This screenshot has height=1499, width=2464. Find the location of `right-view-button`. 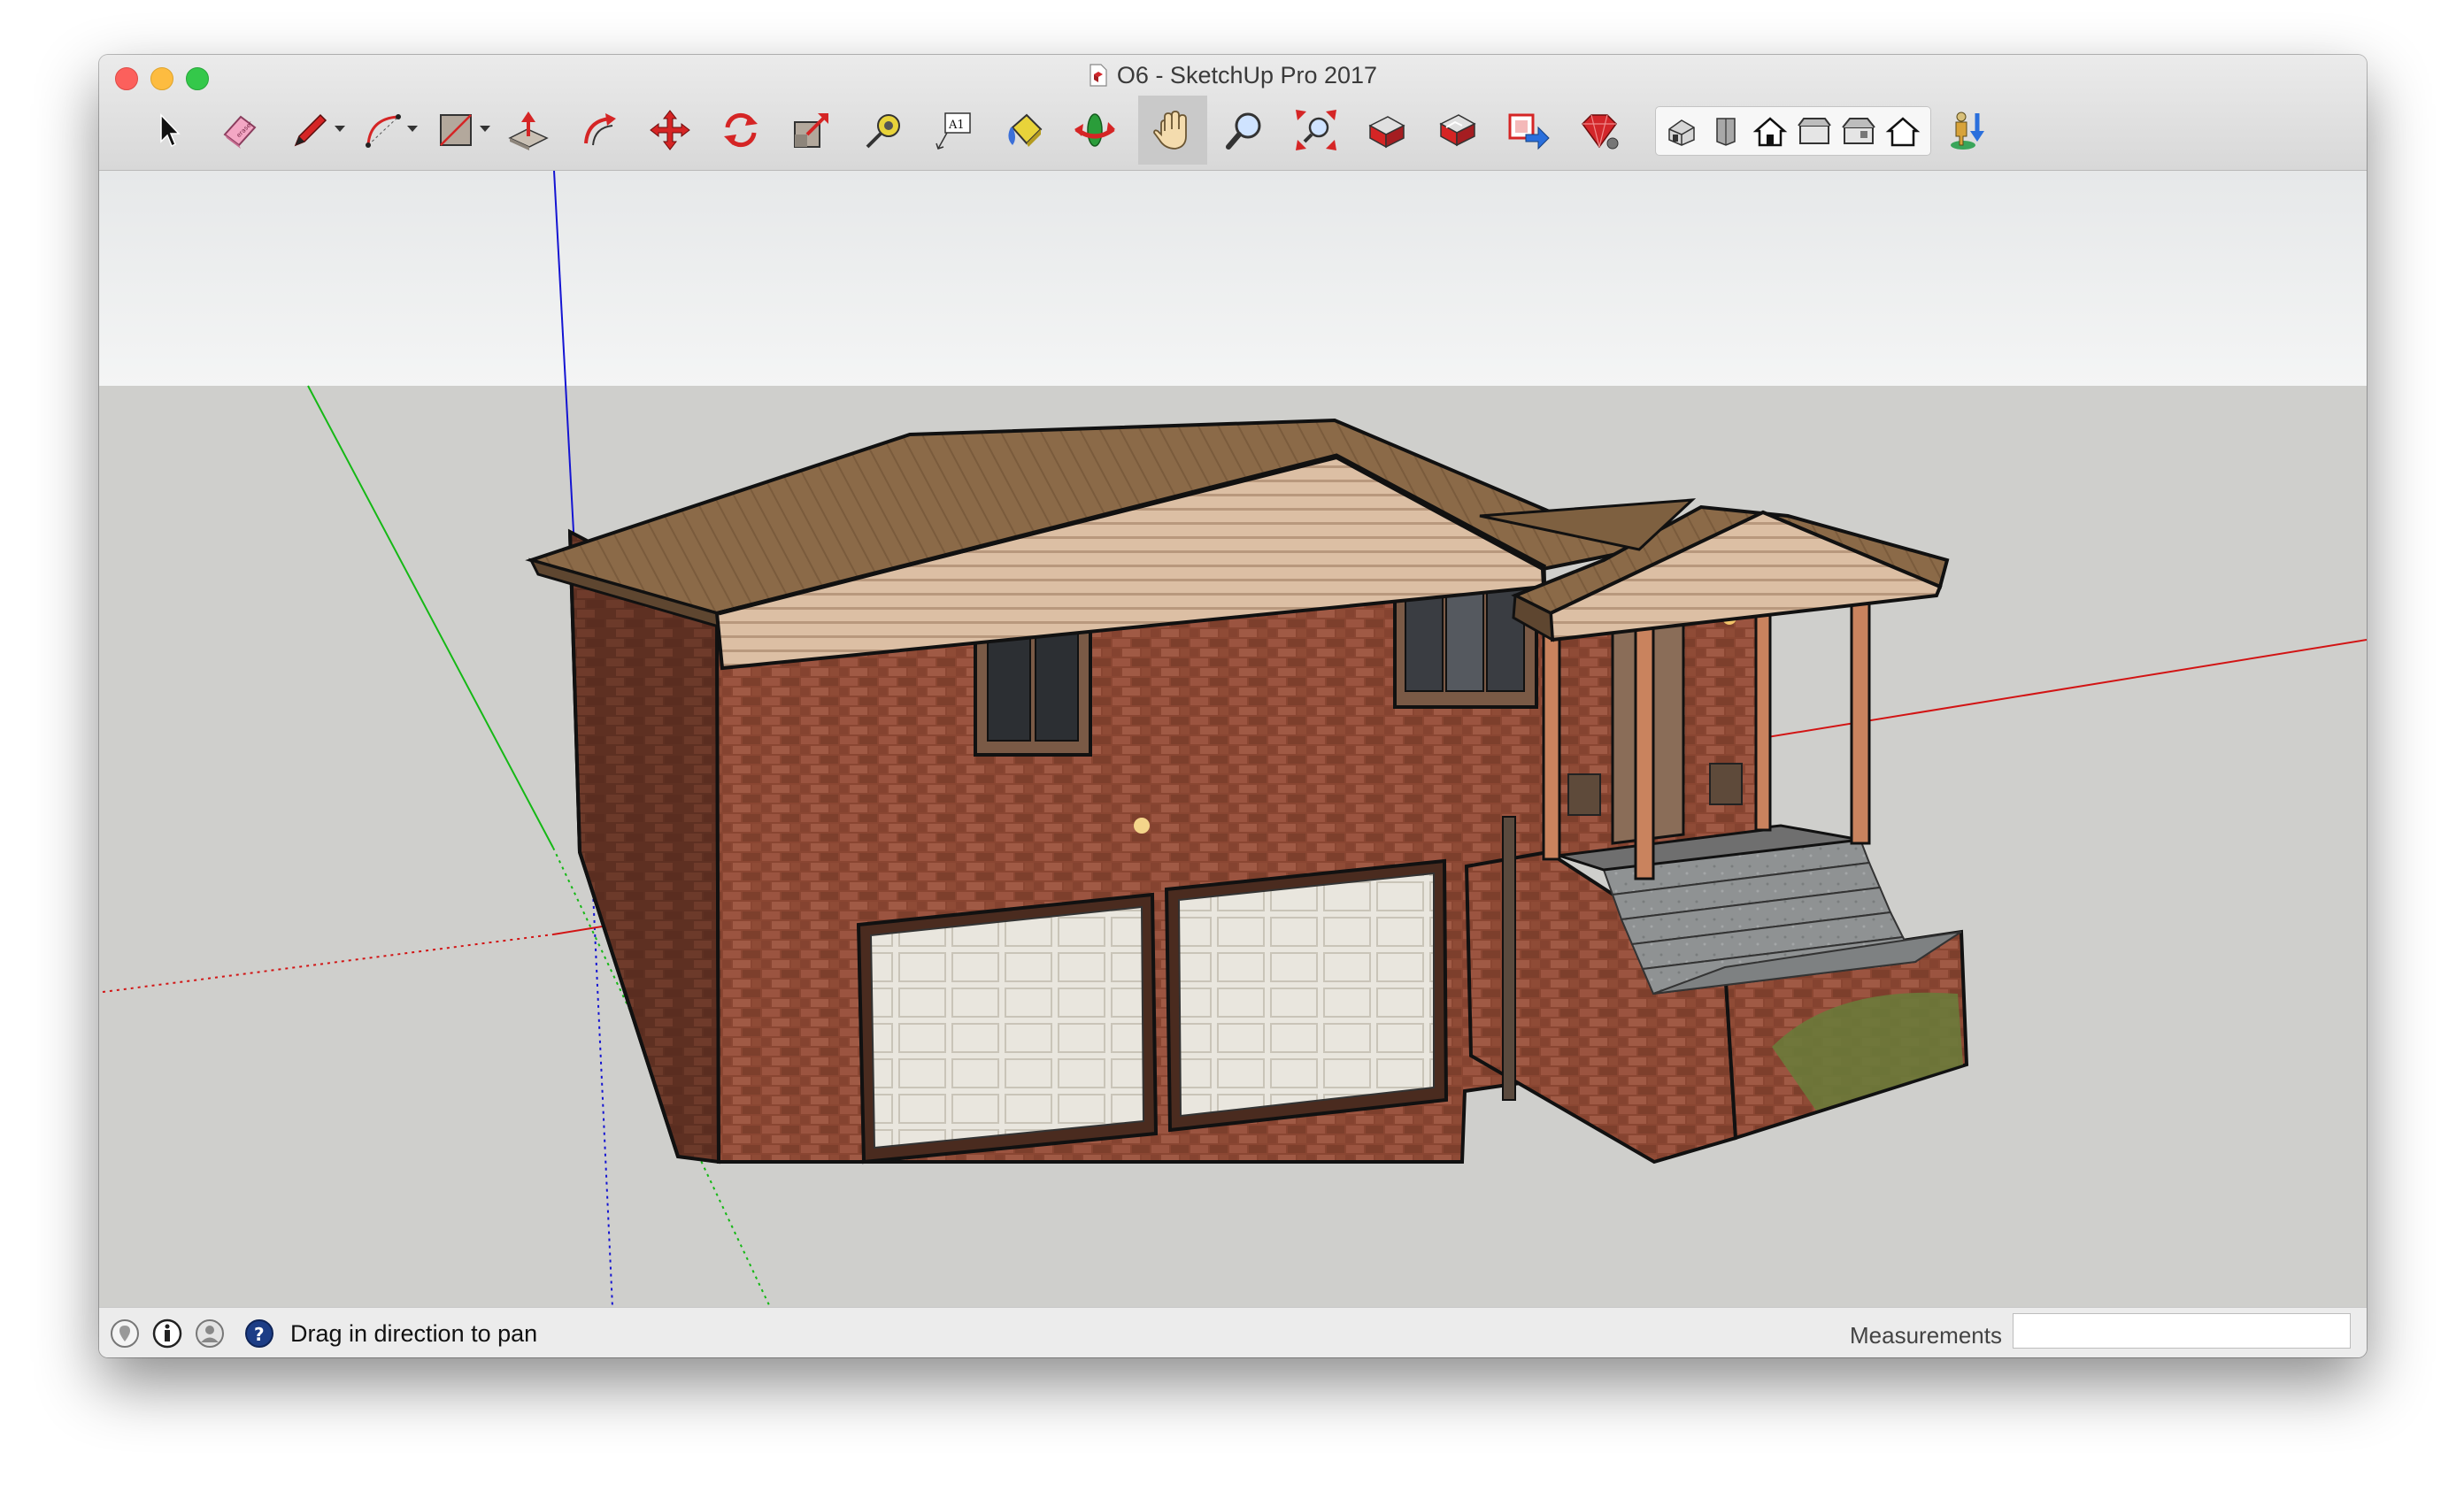

right-view-button is located at coordinates (1814, 131).